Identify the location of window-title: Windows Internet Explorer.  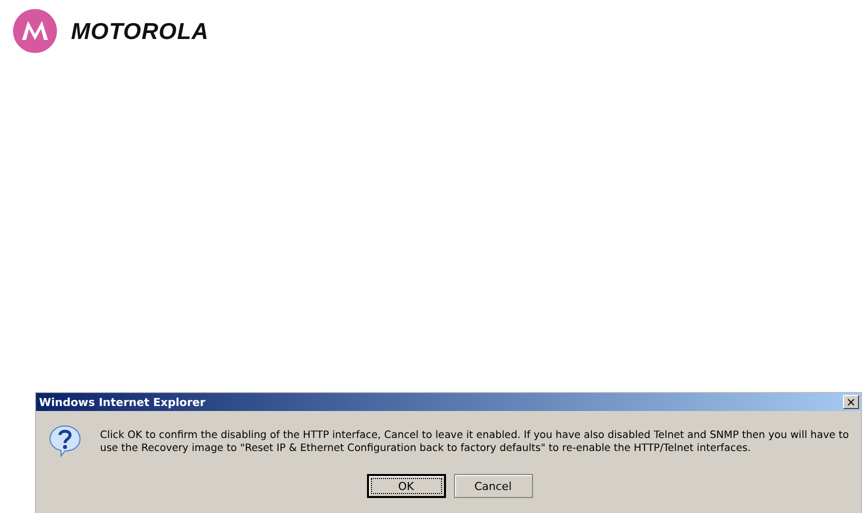
(122, 402).